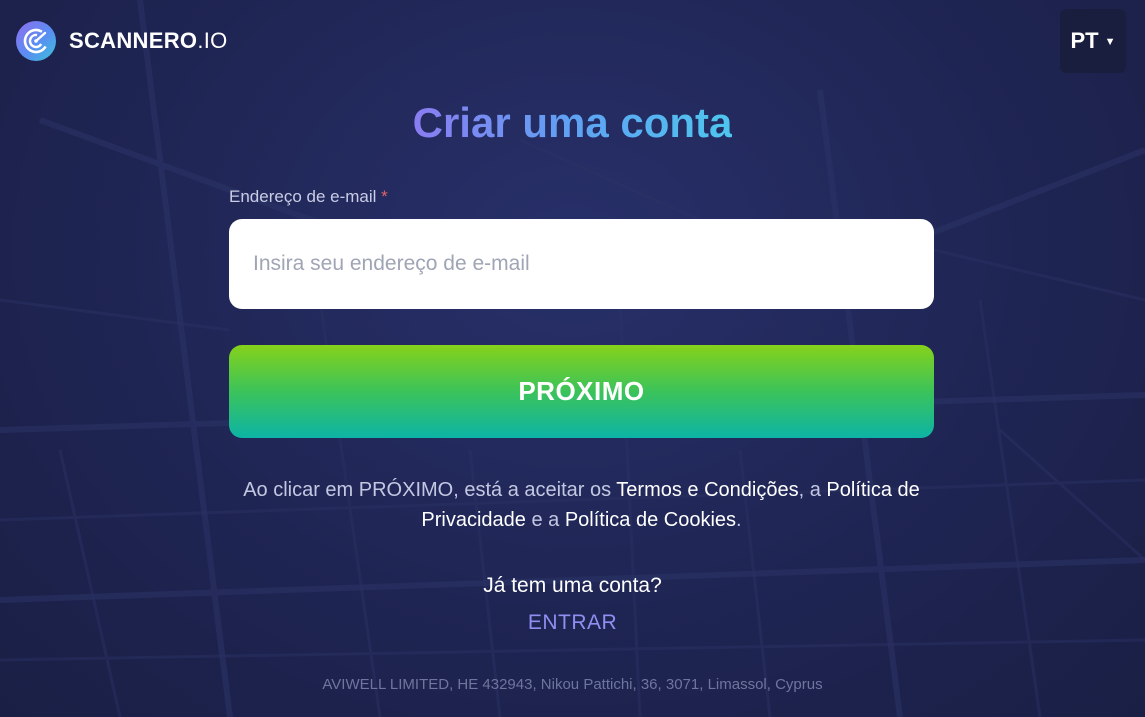  I want to click on brand-name-main: SCANNERO, so click(133, 40).